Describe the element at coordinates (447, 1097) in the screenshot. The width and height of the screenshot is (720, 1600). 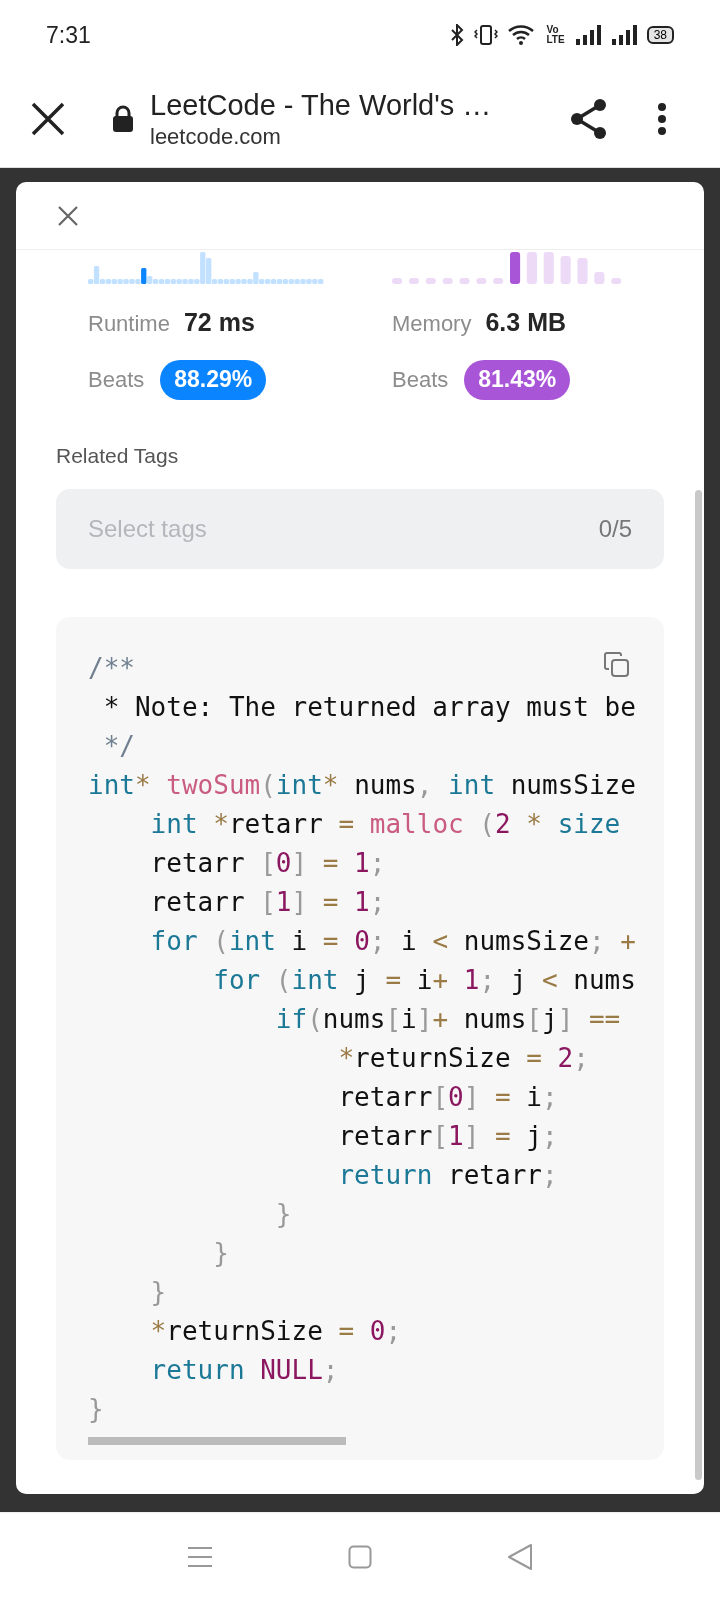
I see `code-line: retarr[0] = i;` at that location.